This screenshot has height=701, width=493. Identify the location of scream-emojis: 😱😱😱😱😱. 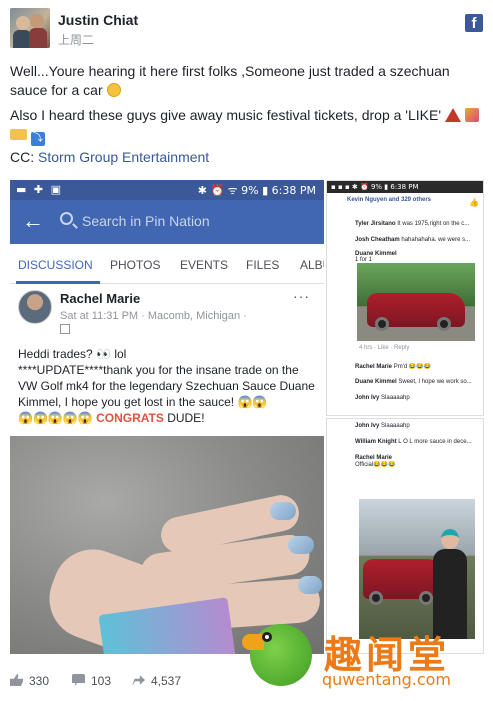
(55, 418).